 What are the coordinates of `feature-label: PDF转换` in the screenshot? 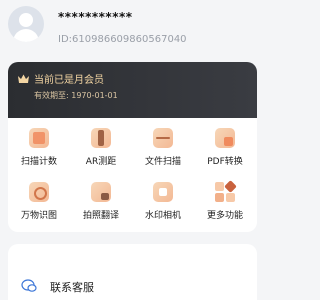 It's located at (225, 162).